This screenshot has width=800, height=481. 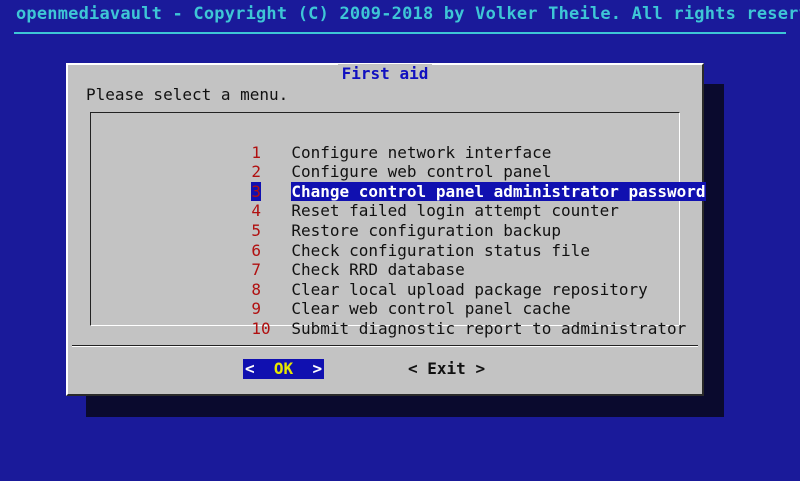 What do you see at coordinates (378, 270) in the screenshot?
I see `menu-item-label: Check RRD database` at bounding box center [378, 270].